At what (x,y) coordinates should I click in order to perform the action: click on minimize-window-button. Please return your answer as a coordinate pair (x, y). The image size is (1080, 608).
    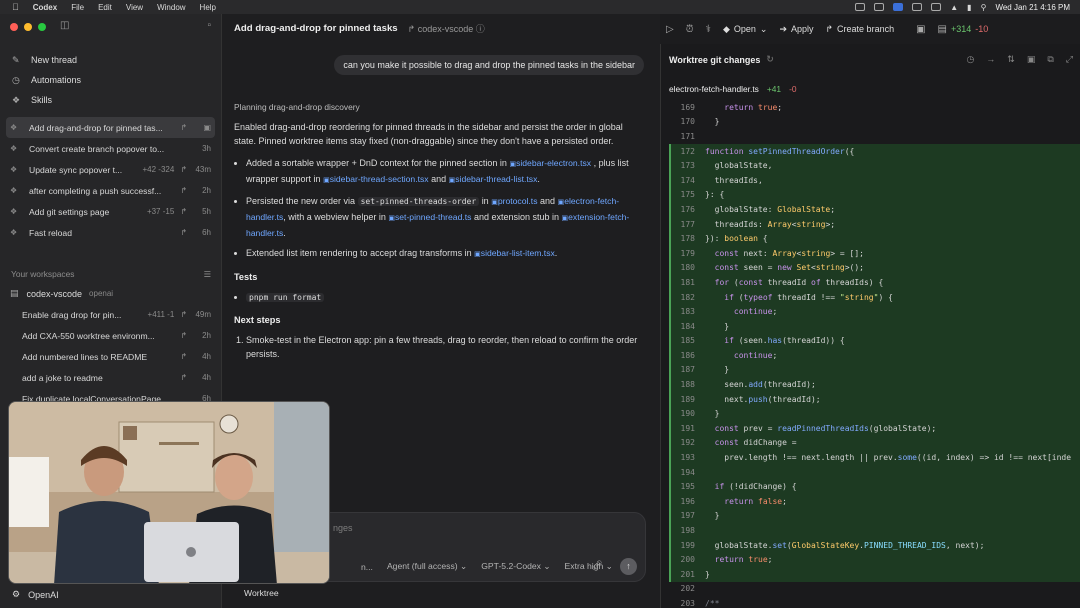
    Looking at the image, I should click on (28, 27).